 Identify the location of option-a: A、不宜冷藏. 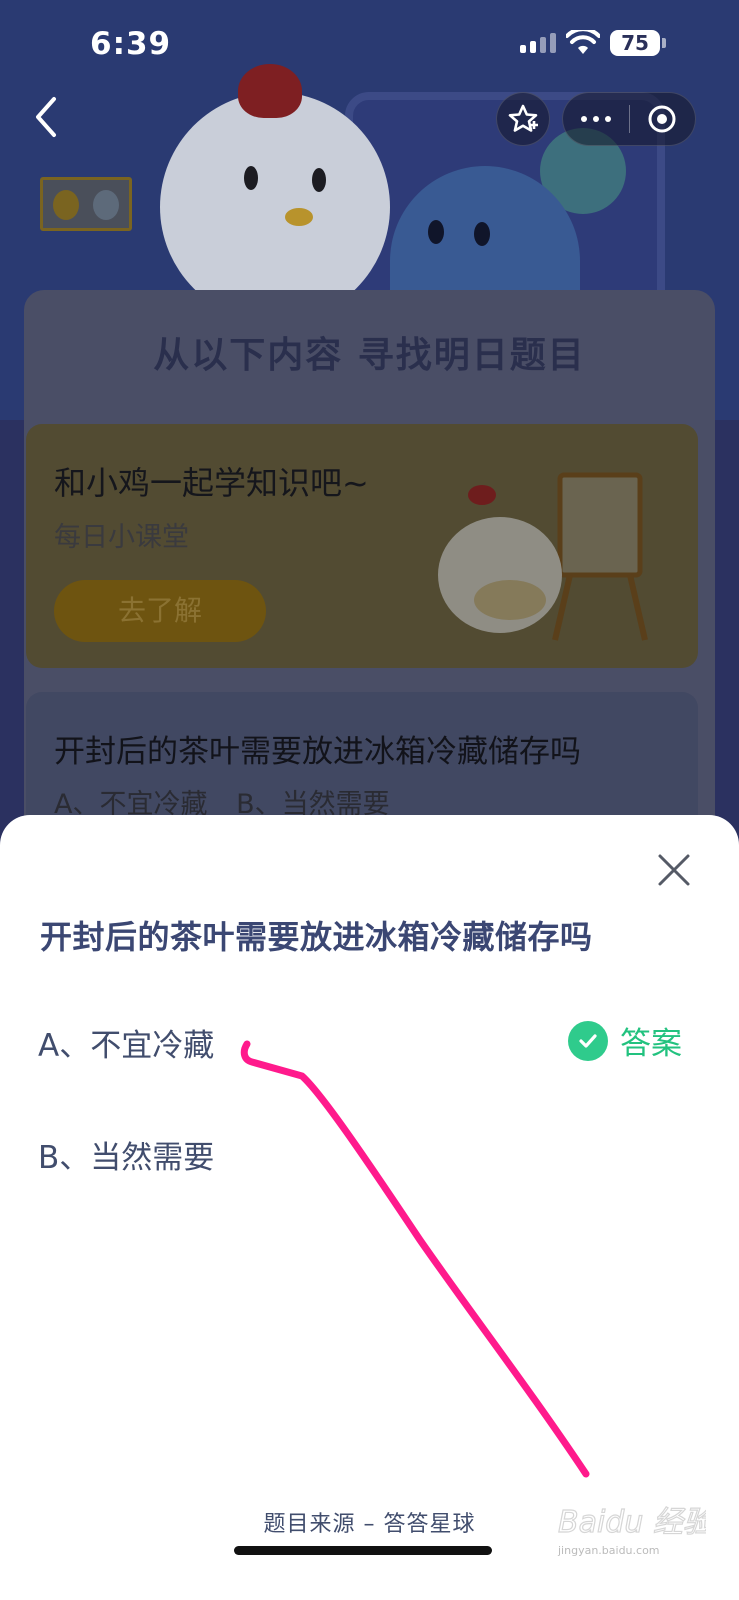
(126, 1042).